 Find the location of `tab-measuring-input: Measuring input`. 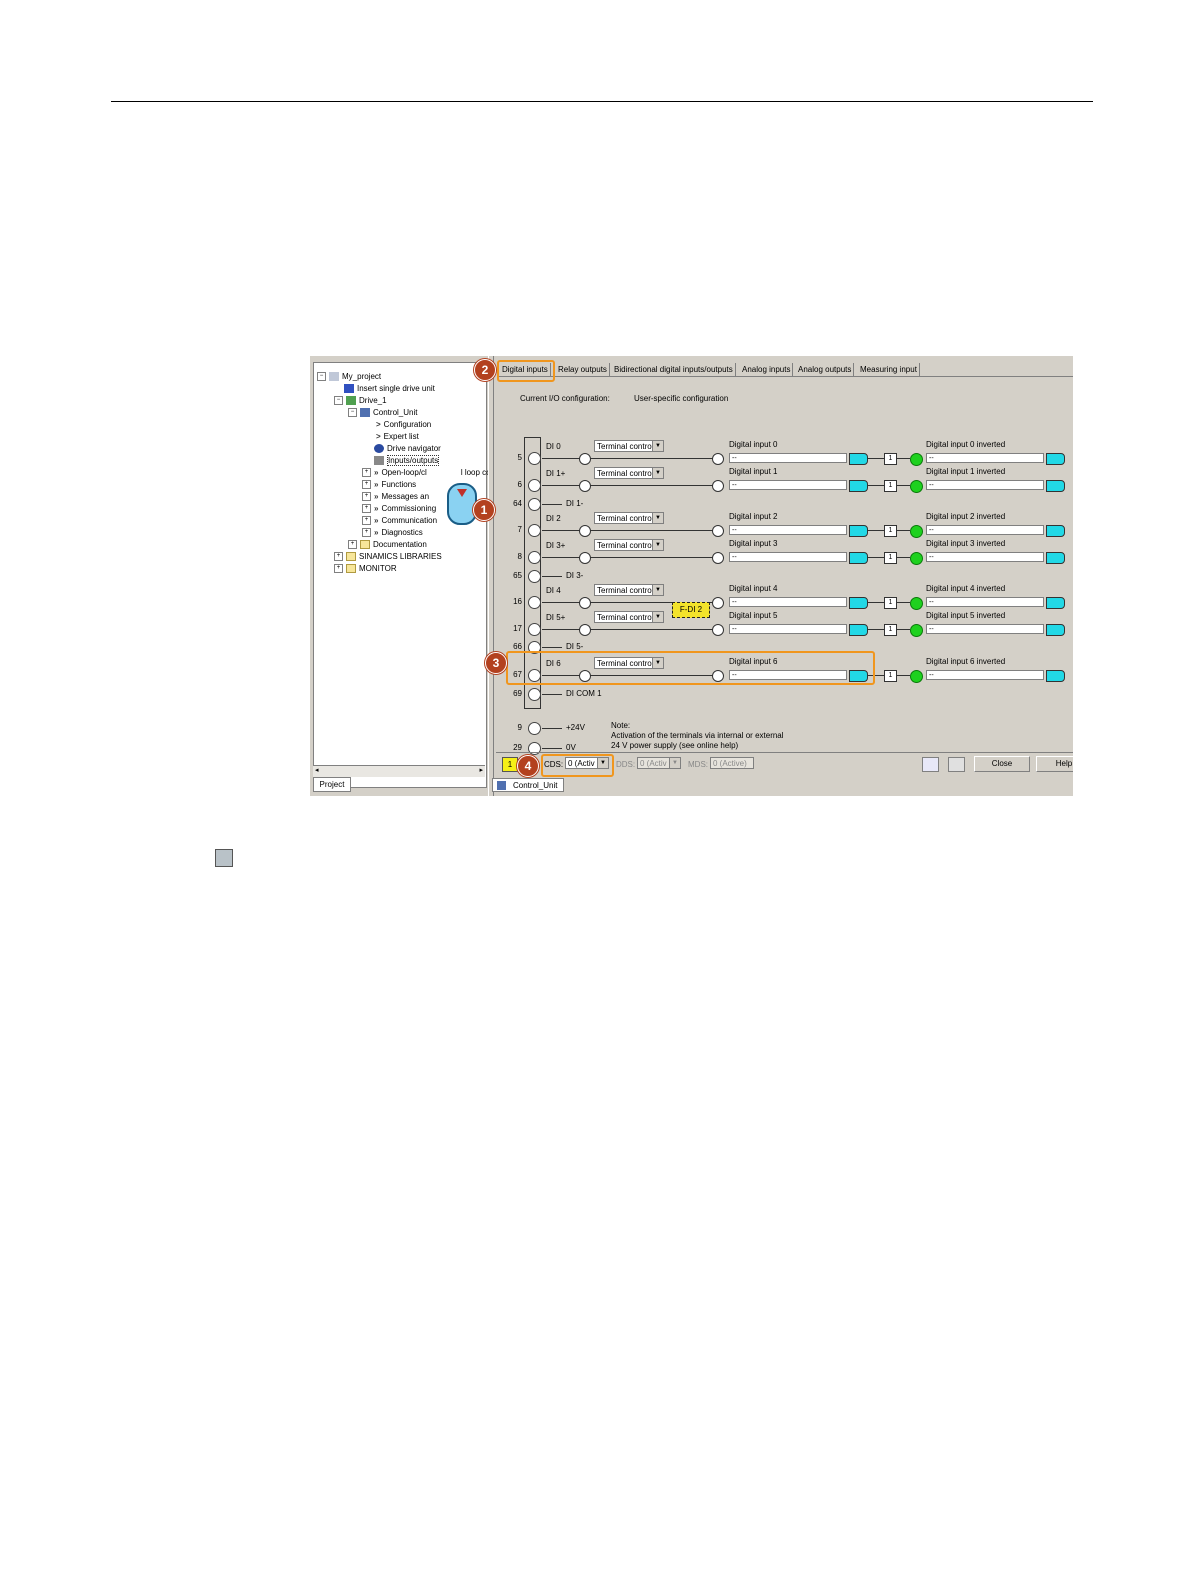

tab-measuring-input: Measuring input is located at coordinates (889, 369).